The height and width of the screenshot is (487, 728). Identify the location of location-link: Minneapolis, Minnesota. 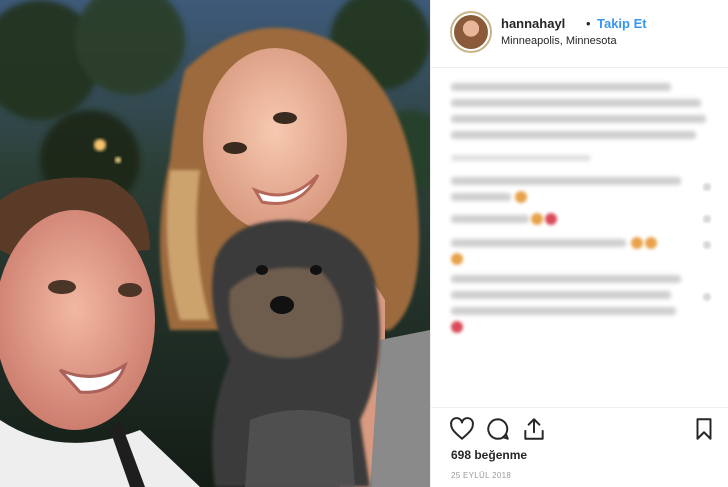
(559, 41).